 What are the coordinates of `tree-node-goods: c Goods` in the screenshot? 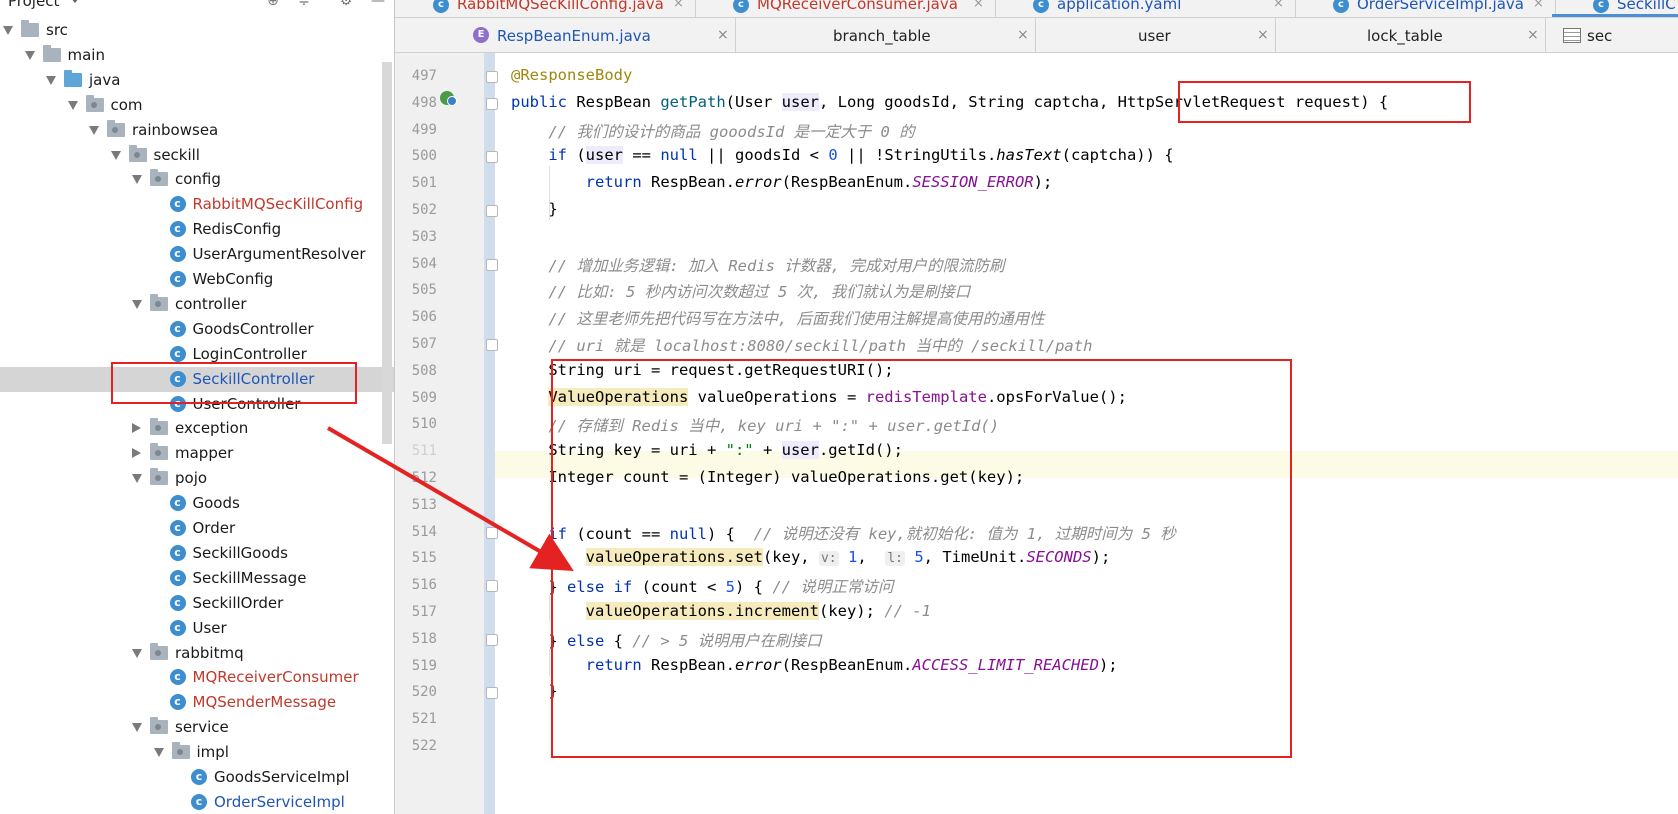 It's located at (197, 503).